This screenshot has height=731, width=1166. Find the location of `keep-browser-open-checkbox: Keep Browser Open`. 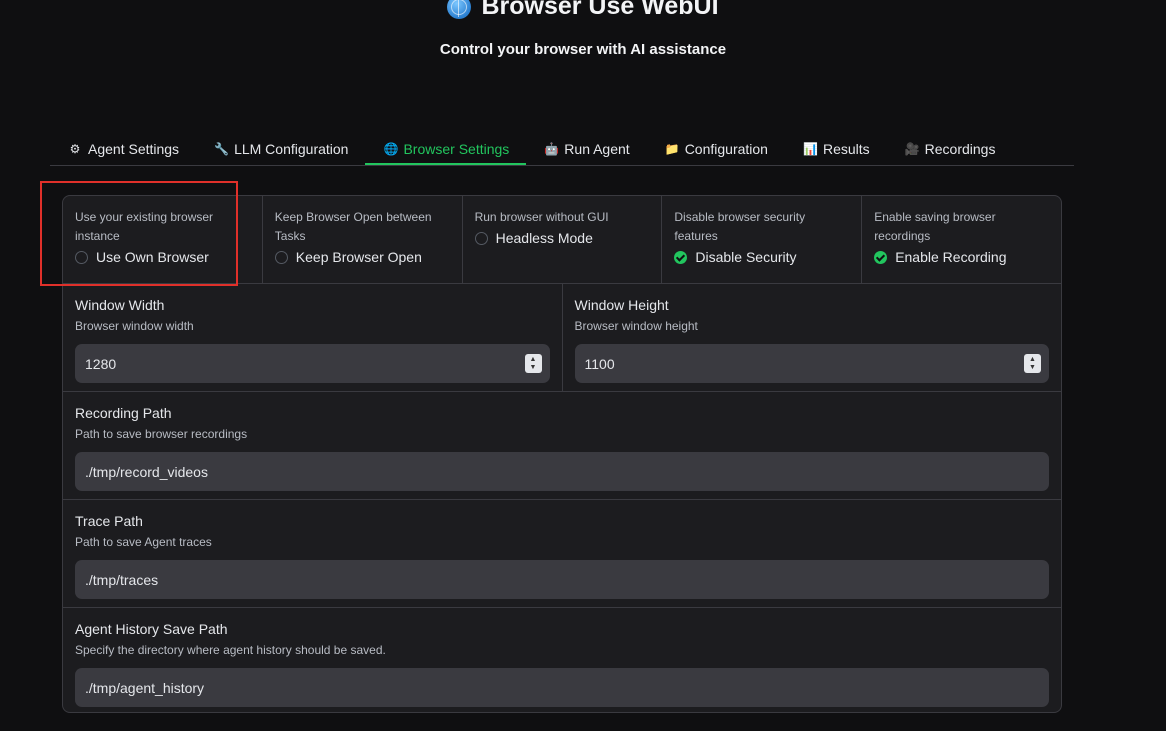

keep-browser-open-checkbox: Keep Browser Open is located at coordinates (362, 257).